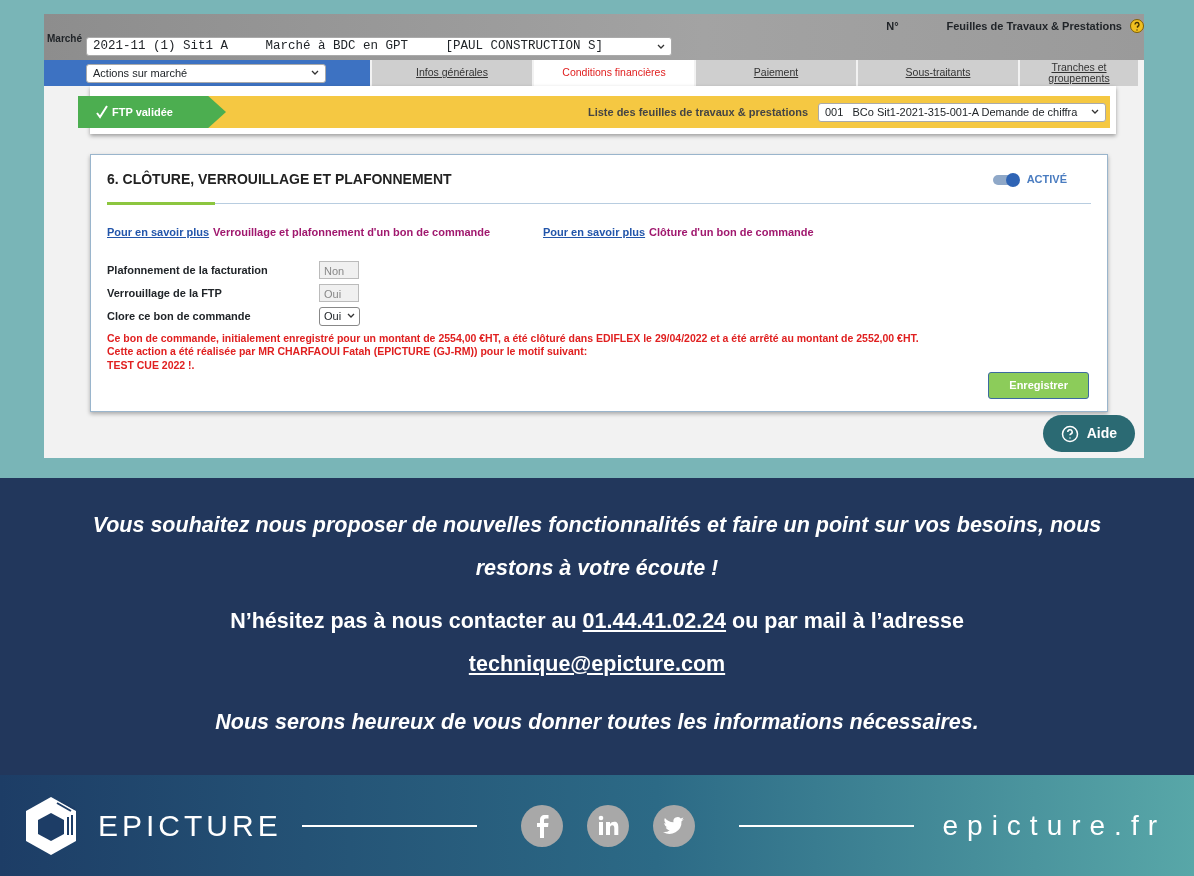 The height and width of the screenshot is (876, 1194). What do you see at coordinates (597, 547) in the screenshot?
I see `invite-text: Vous souhaitez nous proposer de nouvelles fonctionnalités et faire un point sur vos besoins, nous restons à votre écoute !` at bounding box center [597, 547].